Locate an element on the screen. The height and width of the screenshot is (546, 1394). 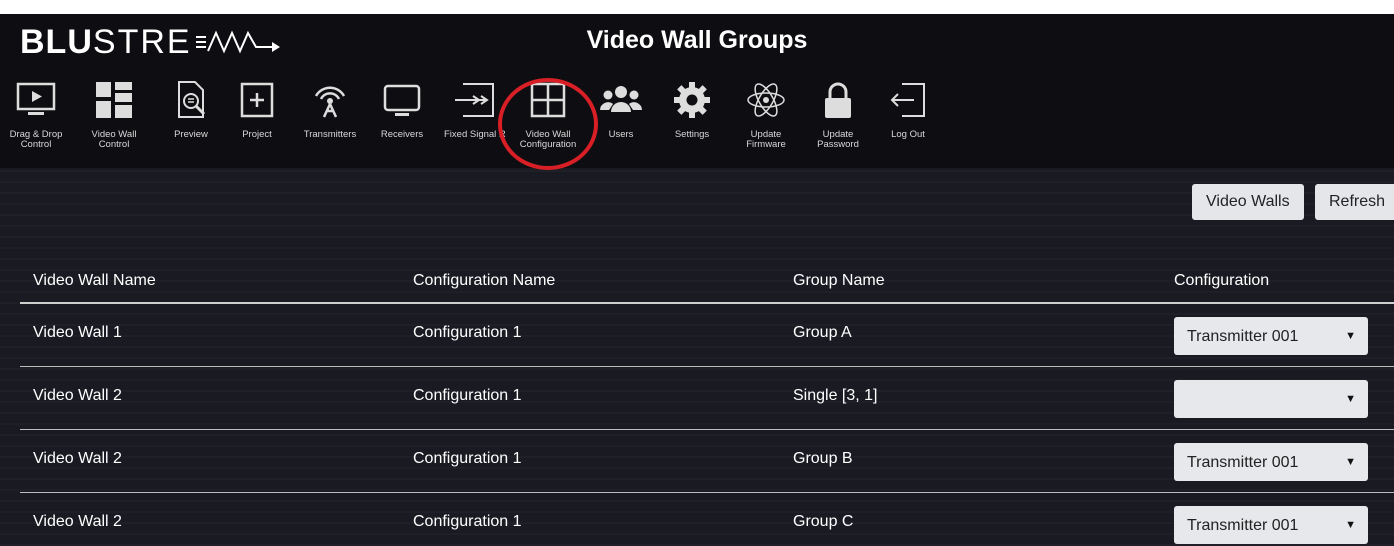
group-name-cell: Group A is located at coordinates (822, 332).